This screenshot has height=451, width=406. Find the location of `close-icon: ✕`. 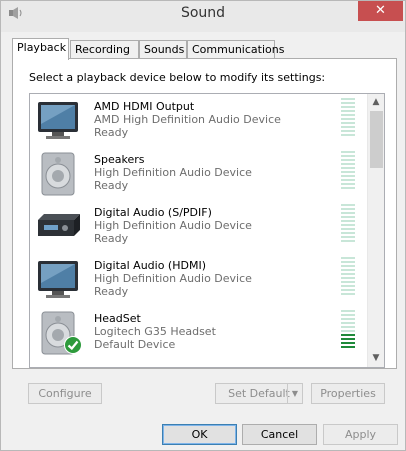

close-icon: ✕ is located at coordinates (380, 10).